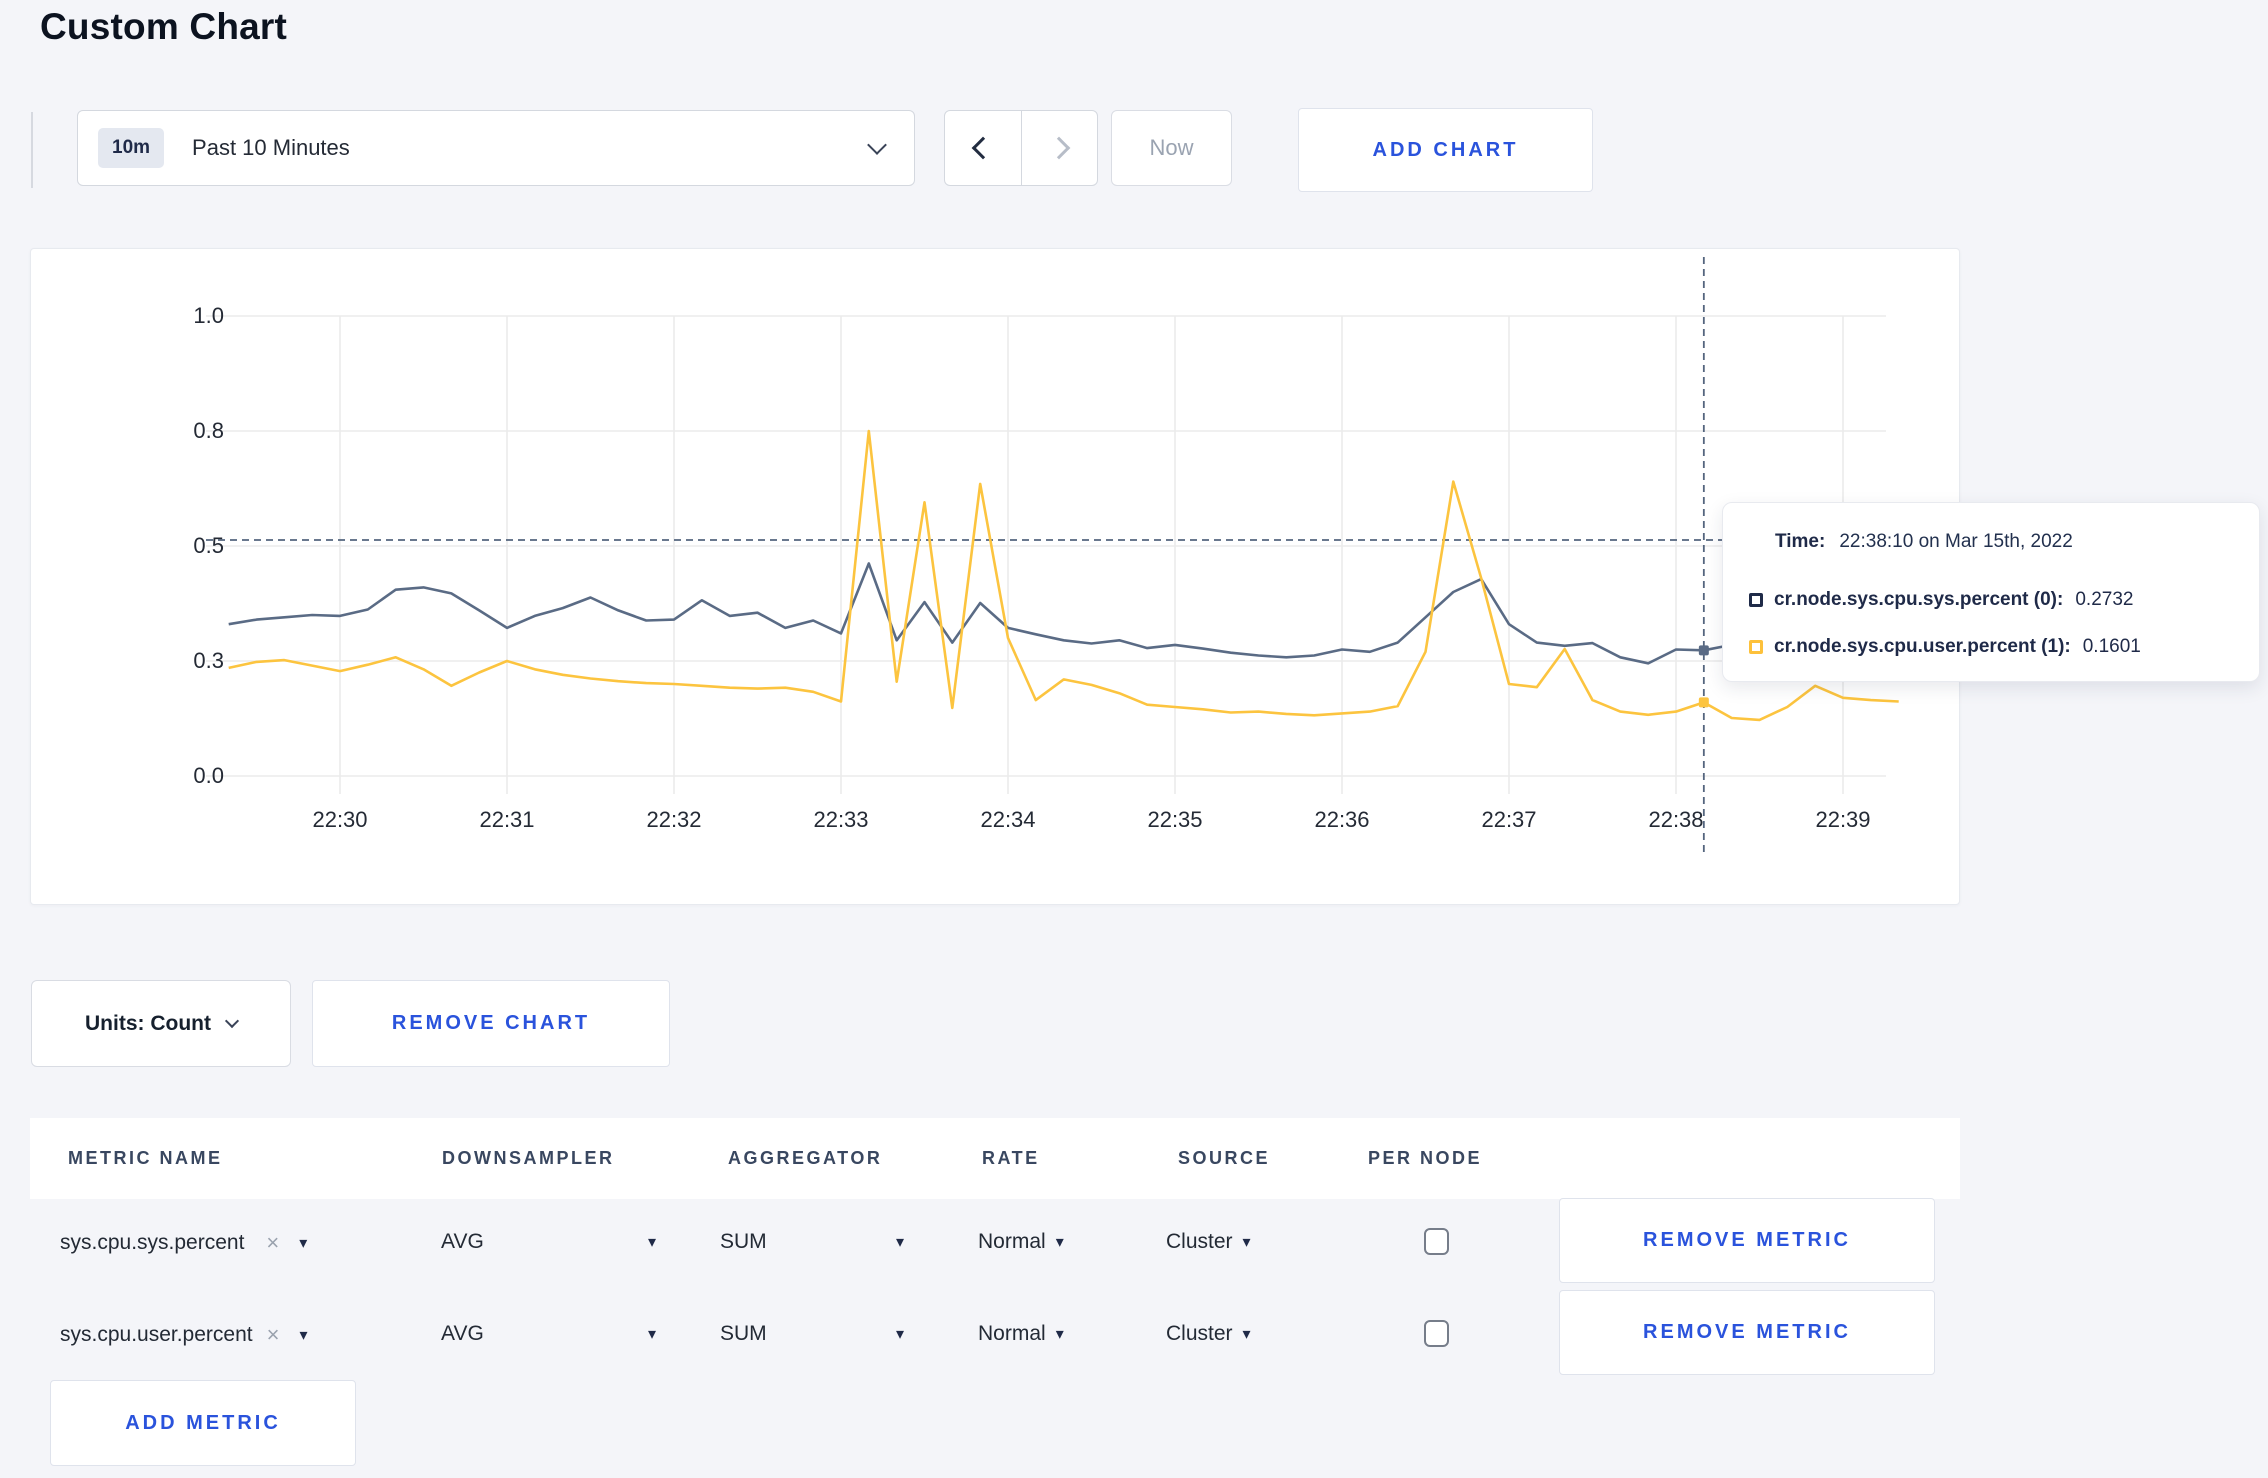 The image size is (2268, 1478). What do you see at coordinates (148, 1023) in the screenshot?
I see `units-select-label: Units: Count` at bounding box center [148, 1023].